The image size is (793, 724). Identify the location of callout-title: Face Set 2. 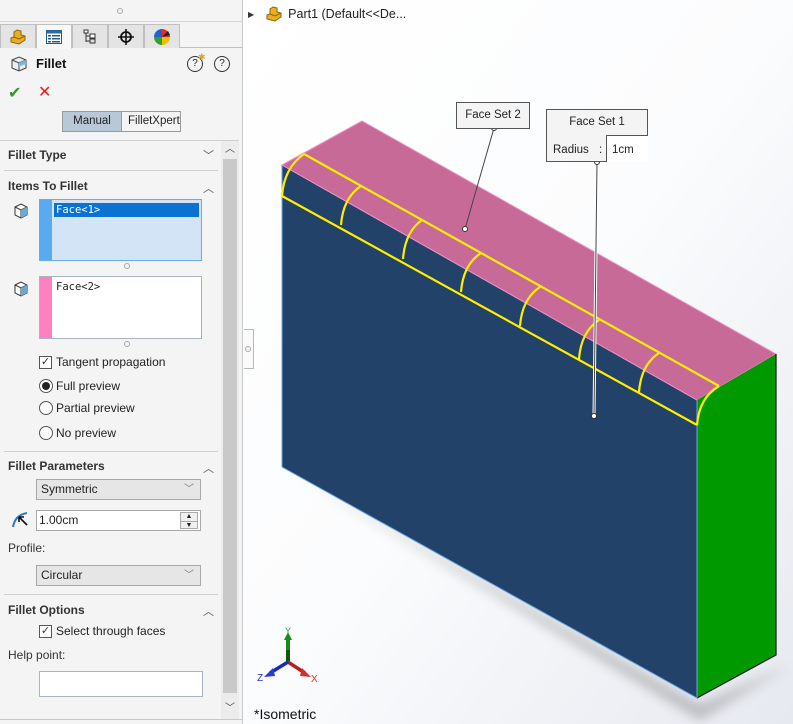
(493, 115).